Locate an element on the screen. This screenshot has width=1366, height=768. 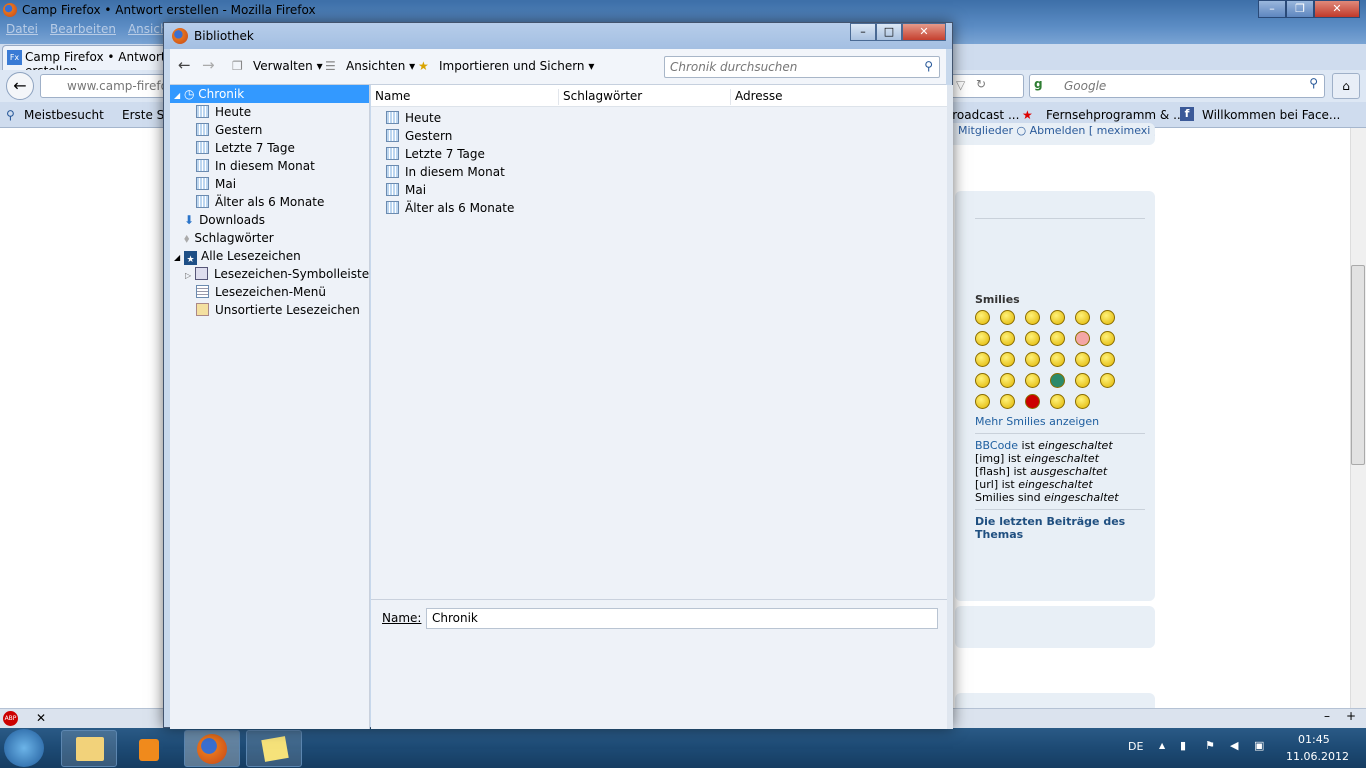
tray-expand-icon: ▲ is located at coordinates (1162, 745).